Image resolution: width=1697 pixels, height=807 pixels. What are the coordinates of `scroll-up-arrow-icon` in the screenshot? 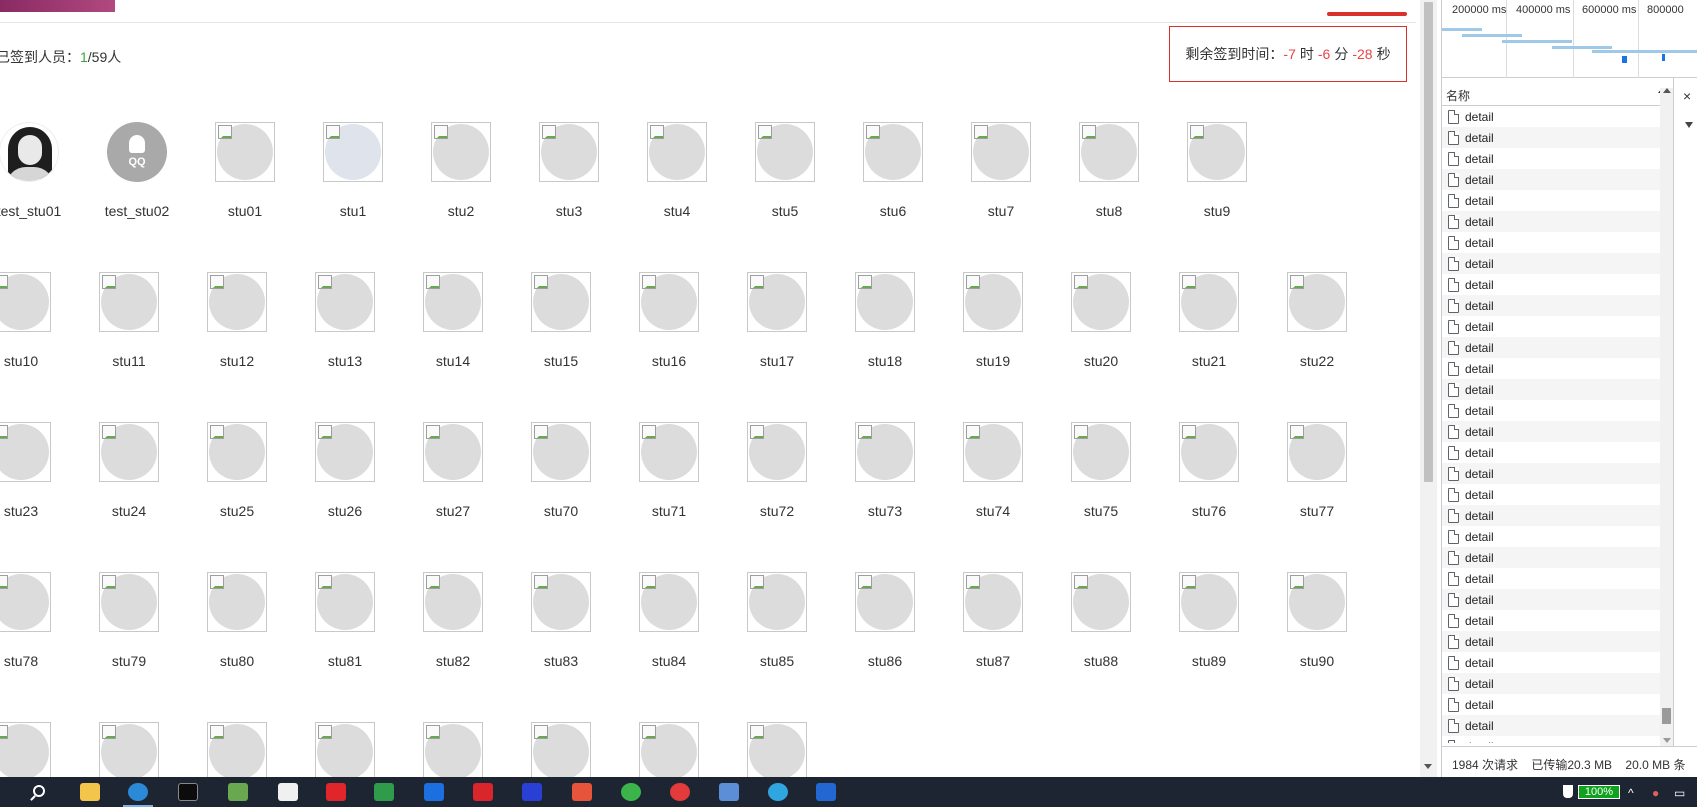 It's located at (1667, 90).